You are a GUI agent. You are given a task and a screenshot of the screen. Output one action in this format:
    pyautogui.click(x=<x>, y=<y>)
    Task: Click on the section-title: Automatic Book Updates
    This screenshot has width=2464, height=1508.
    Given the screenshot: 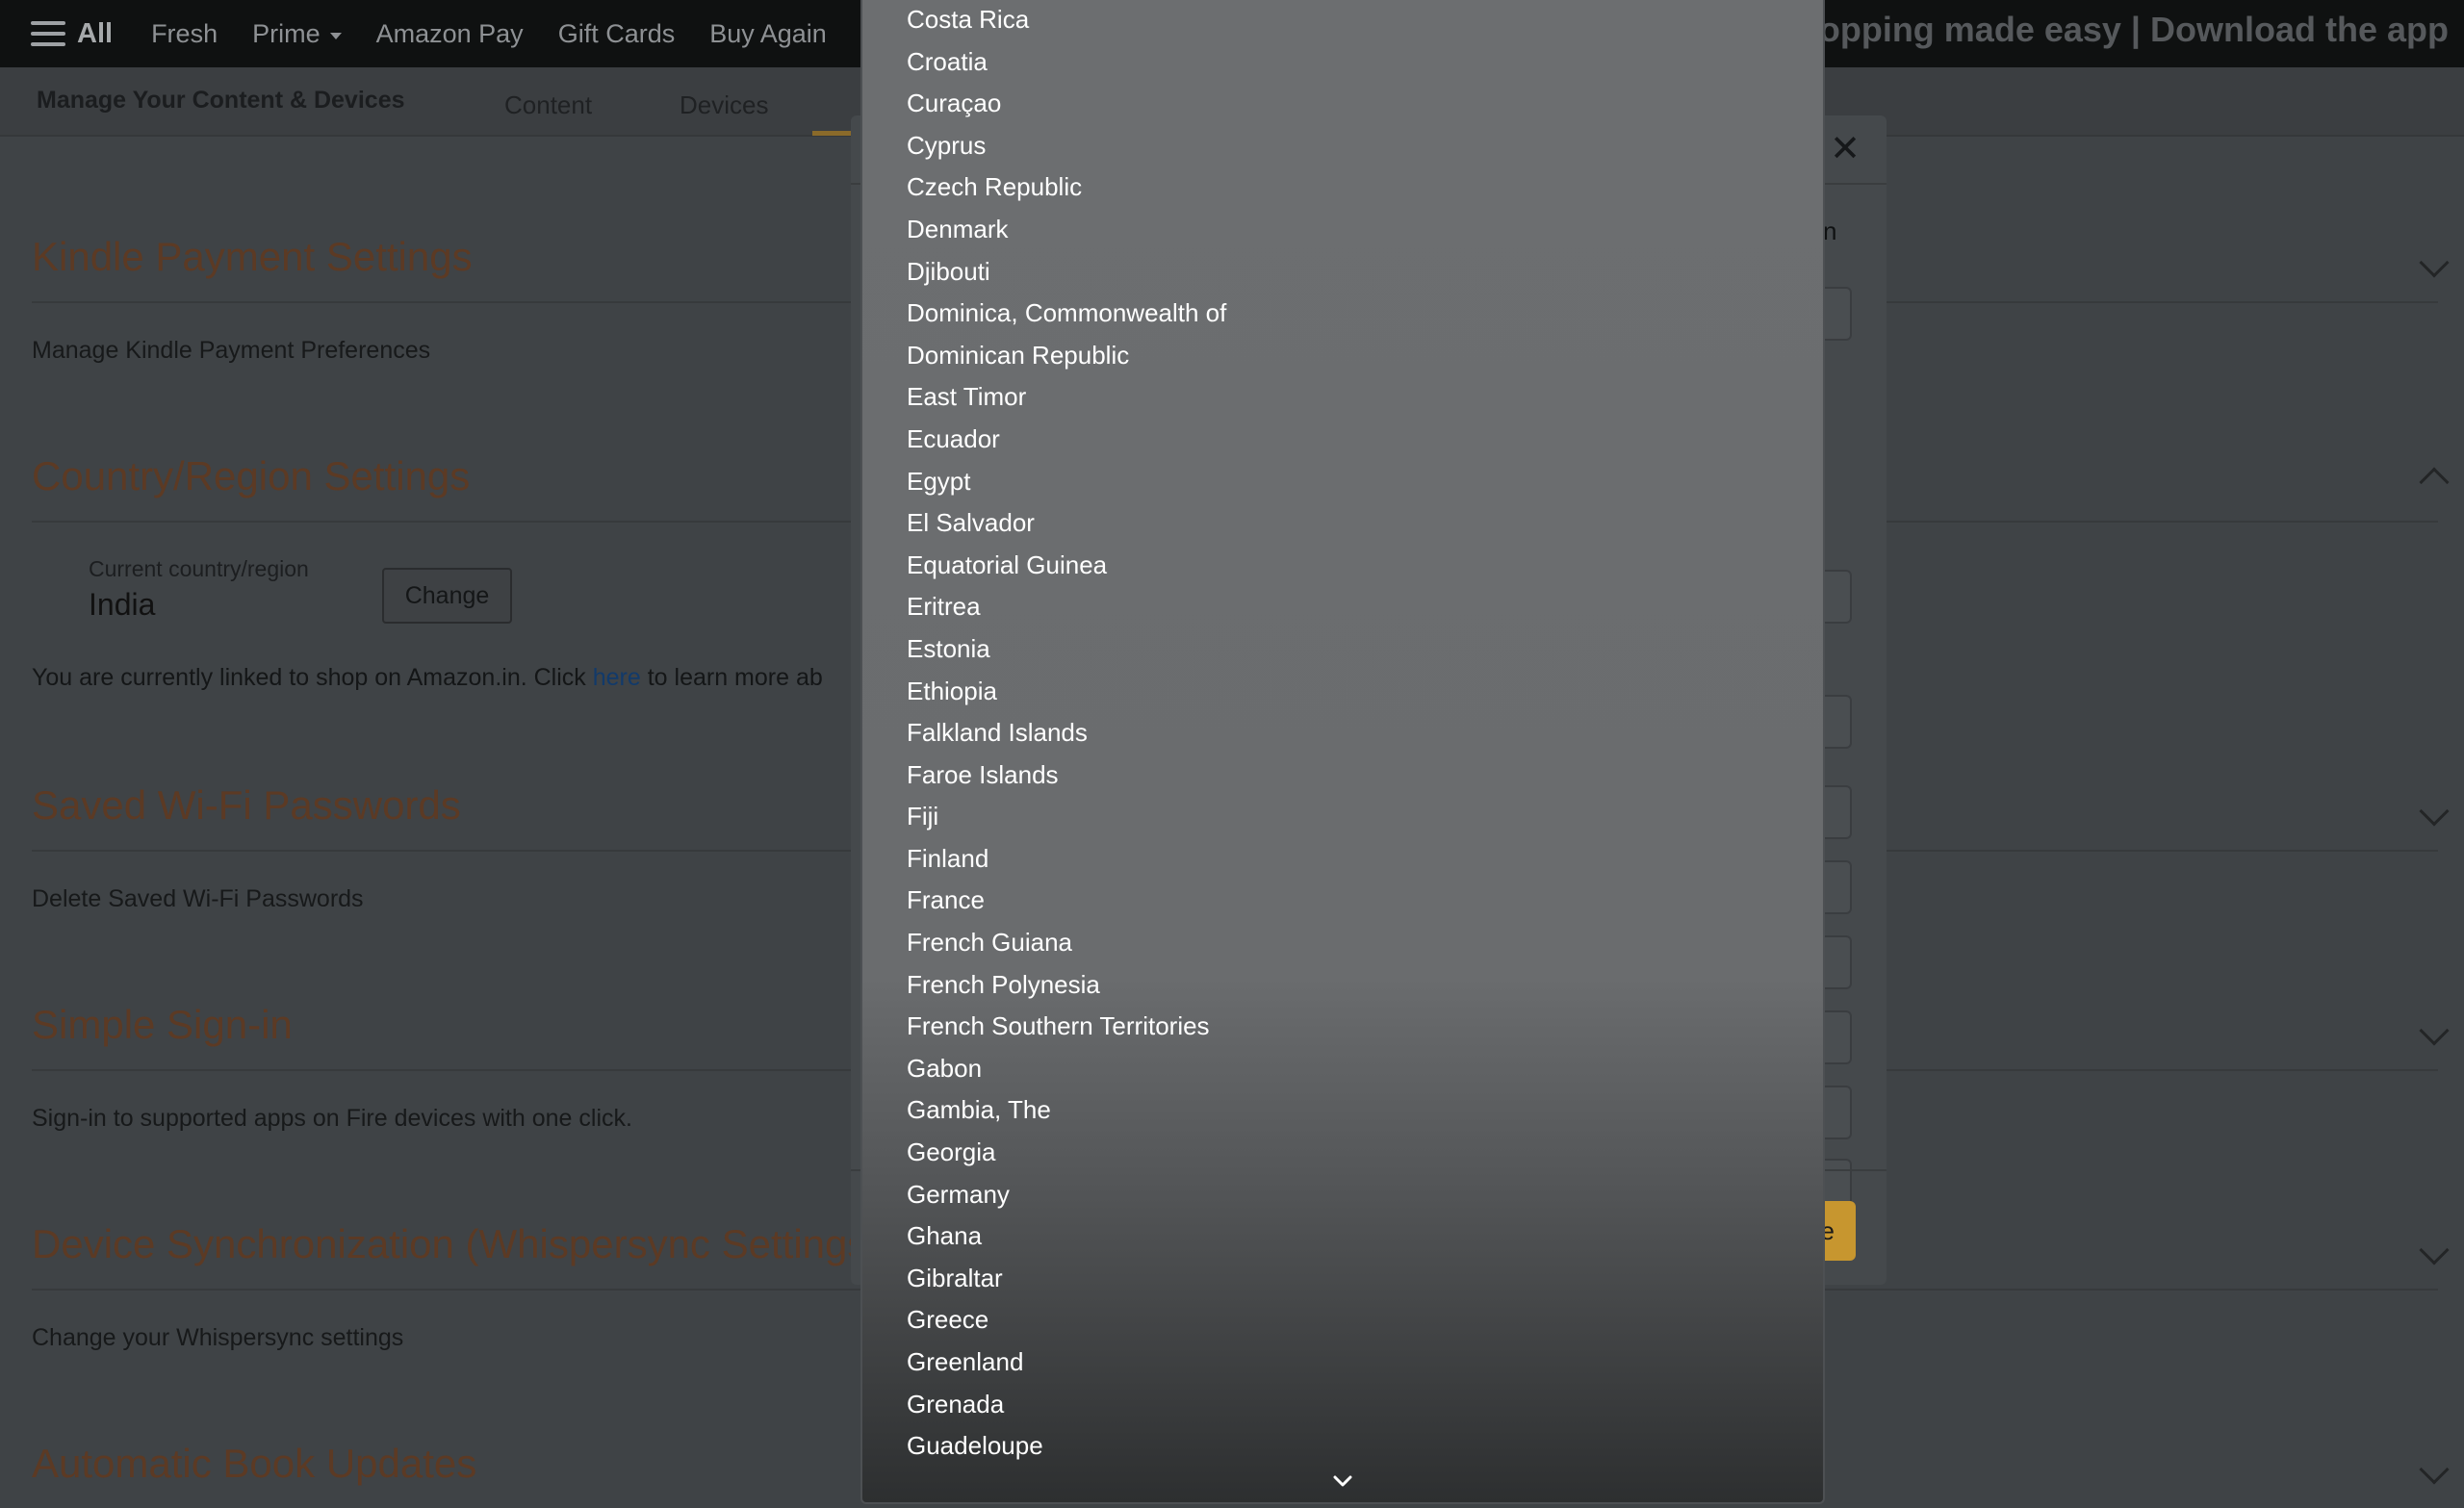 What is the action you would take?
    pyautogui.click(x=254, y=1464)
    